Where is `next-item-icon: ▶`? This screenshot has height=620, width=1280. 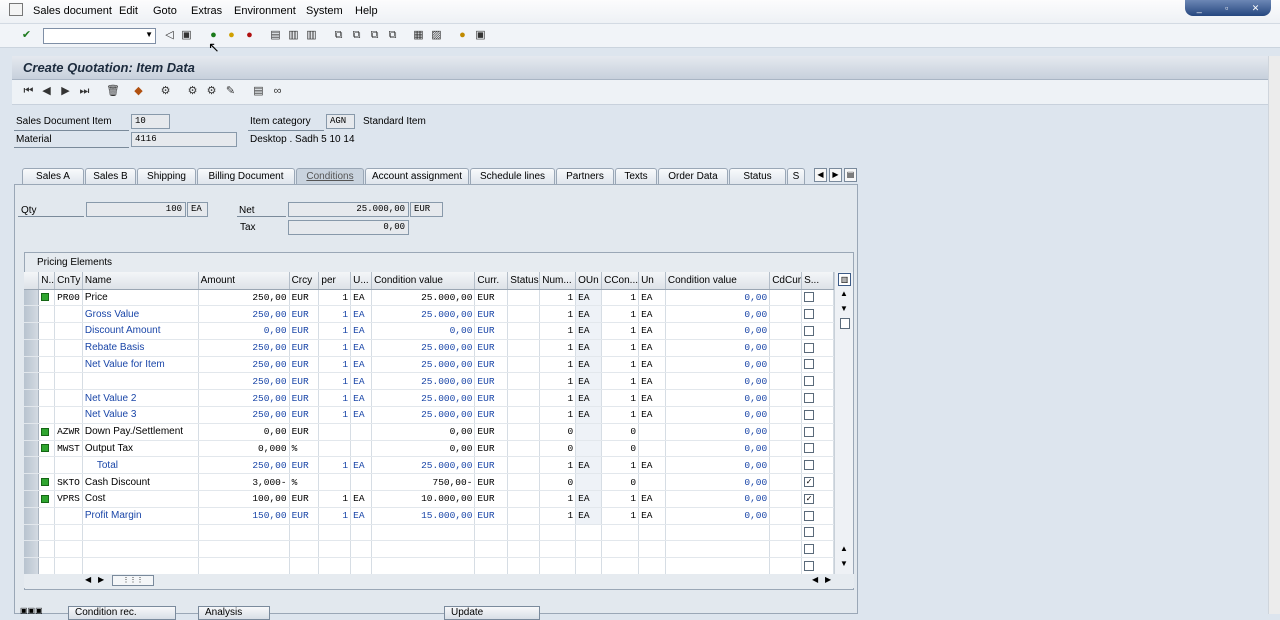
next-item-icon: ▶ is located at coordinates (65, 91).